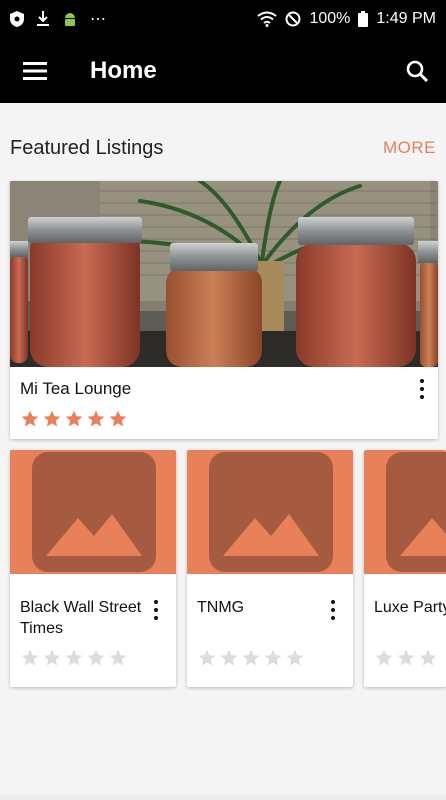 This screenshot has width=446, height=800. Describe the element at coordinates (70, 19) in the screenshot. I see `android-icon` at that location.